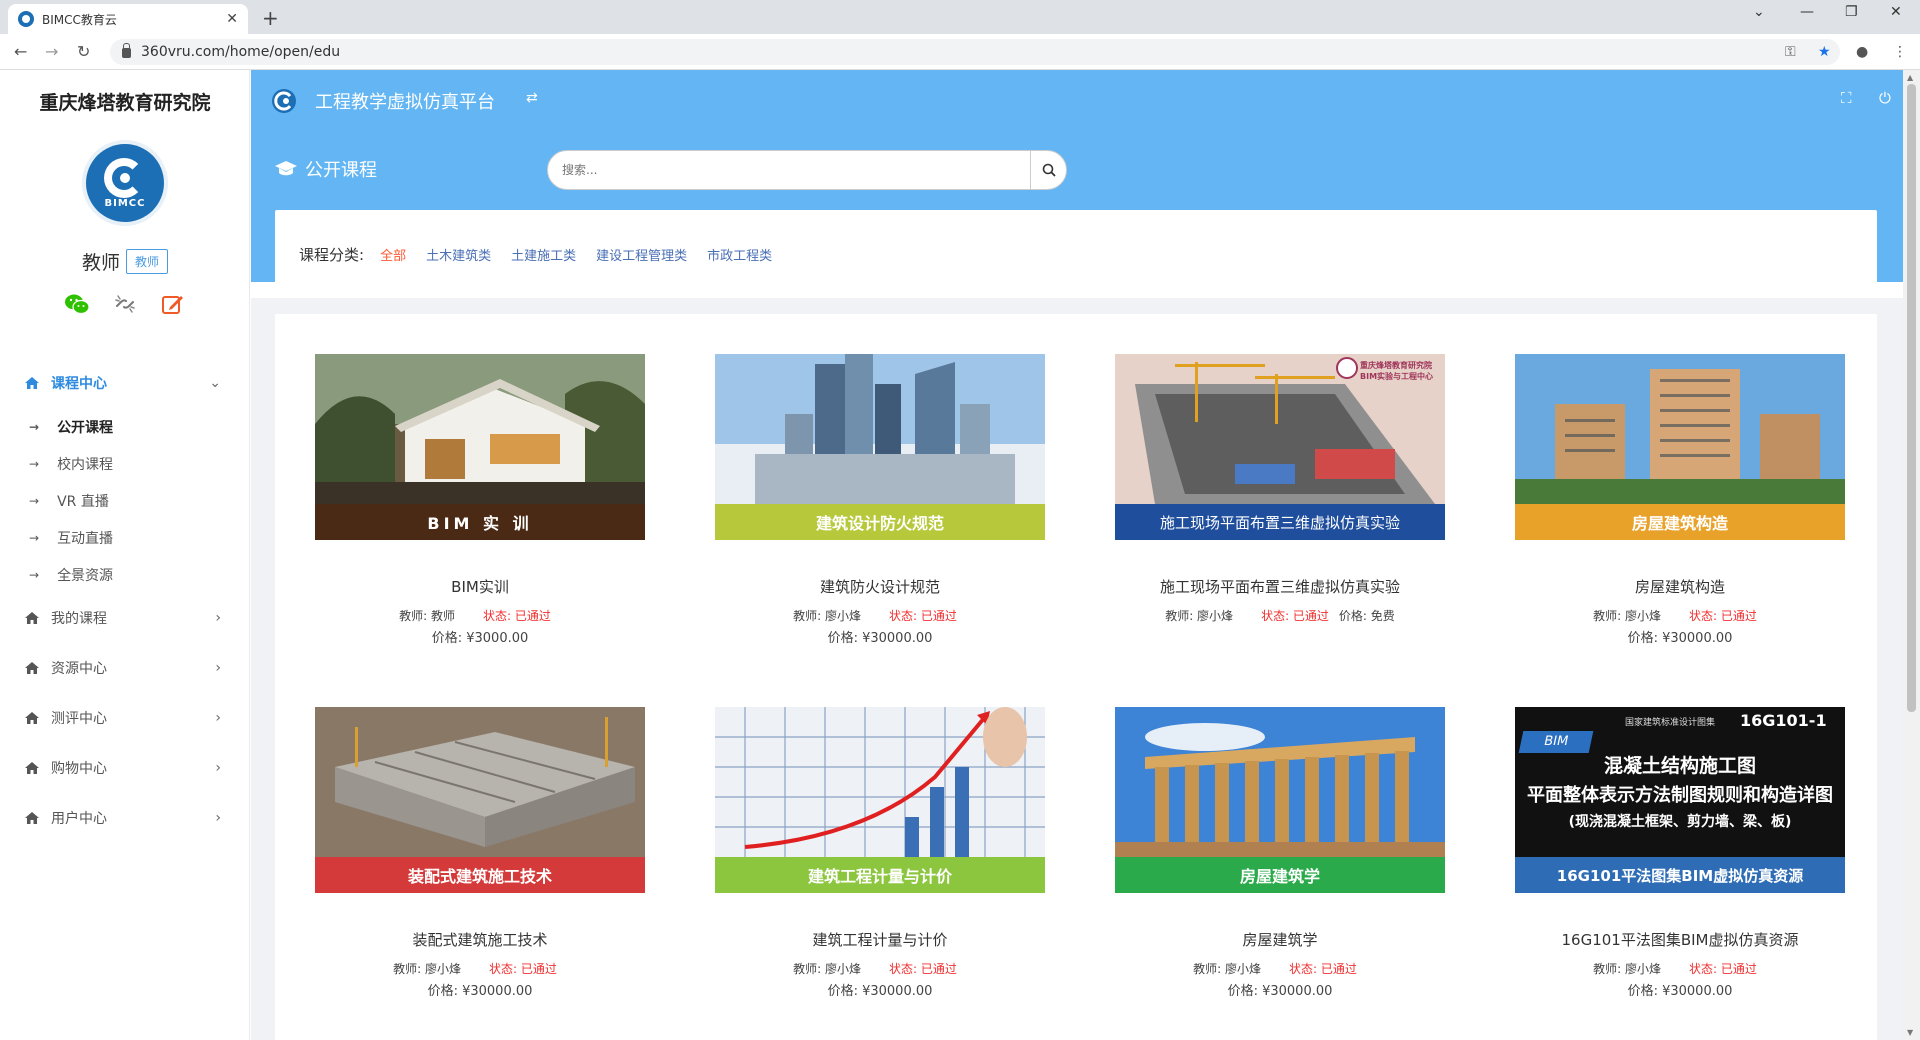  I want to click on browser-tab: BIMCC教育云 ✕, so click(128, 19).